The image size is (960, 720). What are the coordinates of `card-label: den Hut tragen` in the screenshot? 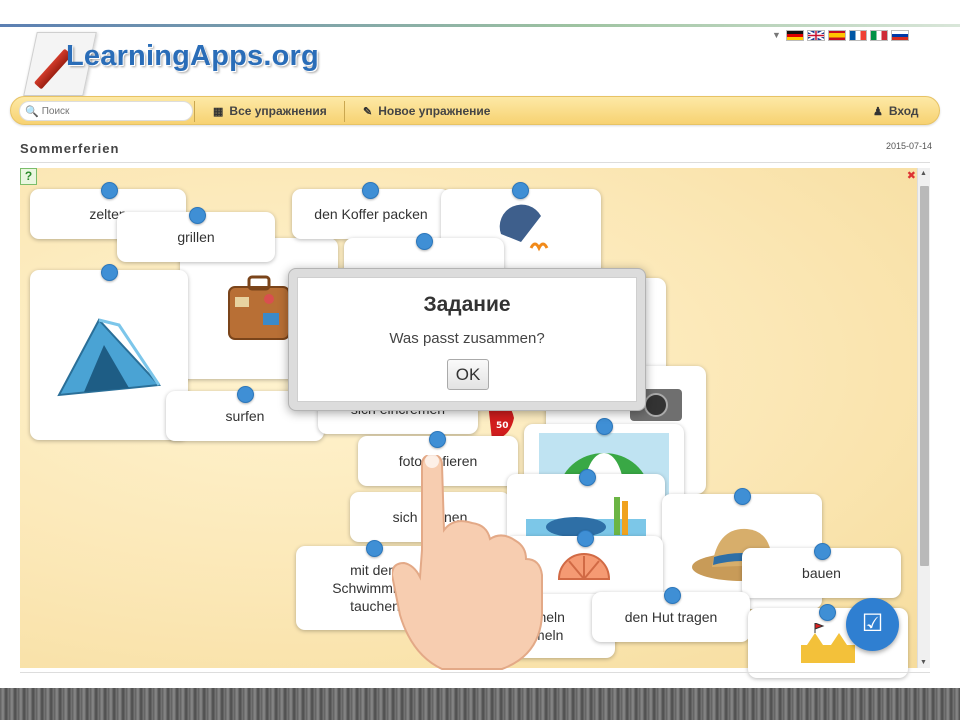 It's located at (671, 617).